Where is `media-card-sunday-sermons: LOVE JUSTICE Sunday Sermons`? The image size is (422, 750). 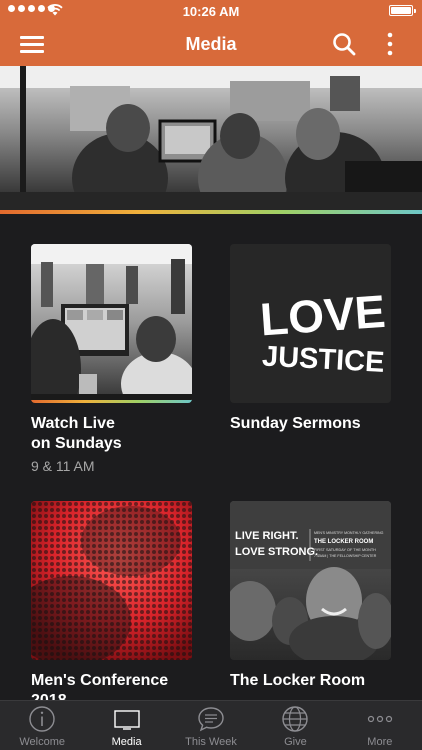
media-card-sunday-sermons: LOVE JUSTICE Sunday Sermons is located at coordinates (310, 339).